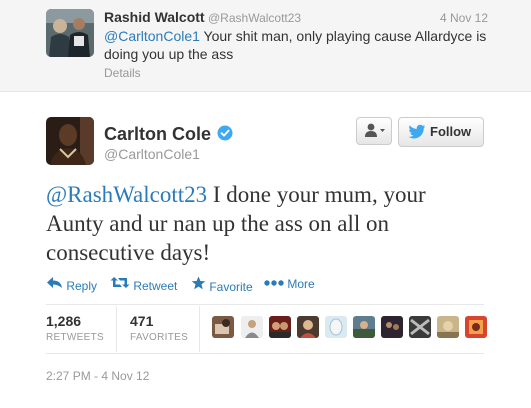 This screenshot has height=408, width=531. I want to click on stats-divider-bottom, so click(265, 353).